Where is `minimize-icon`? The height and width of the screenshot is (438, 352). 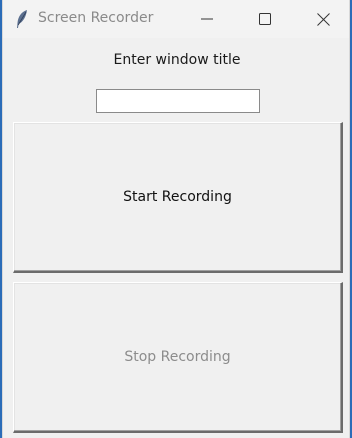 minimize-icon is located at coordinates (207, 19).